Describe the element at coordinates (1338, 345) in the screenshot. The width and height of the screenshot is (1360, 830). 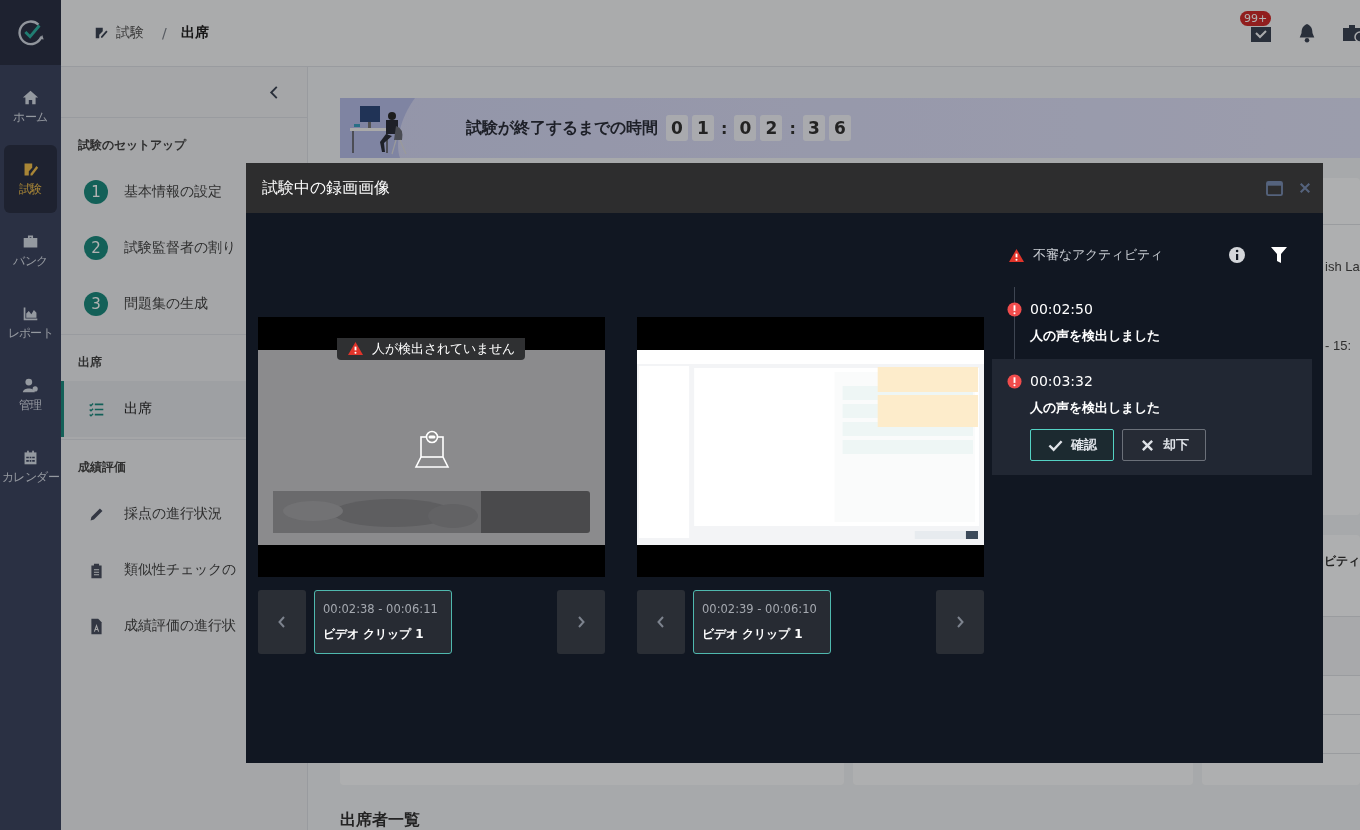
I see `card-text: - 15:` at that location.